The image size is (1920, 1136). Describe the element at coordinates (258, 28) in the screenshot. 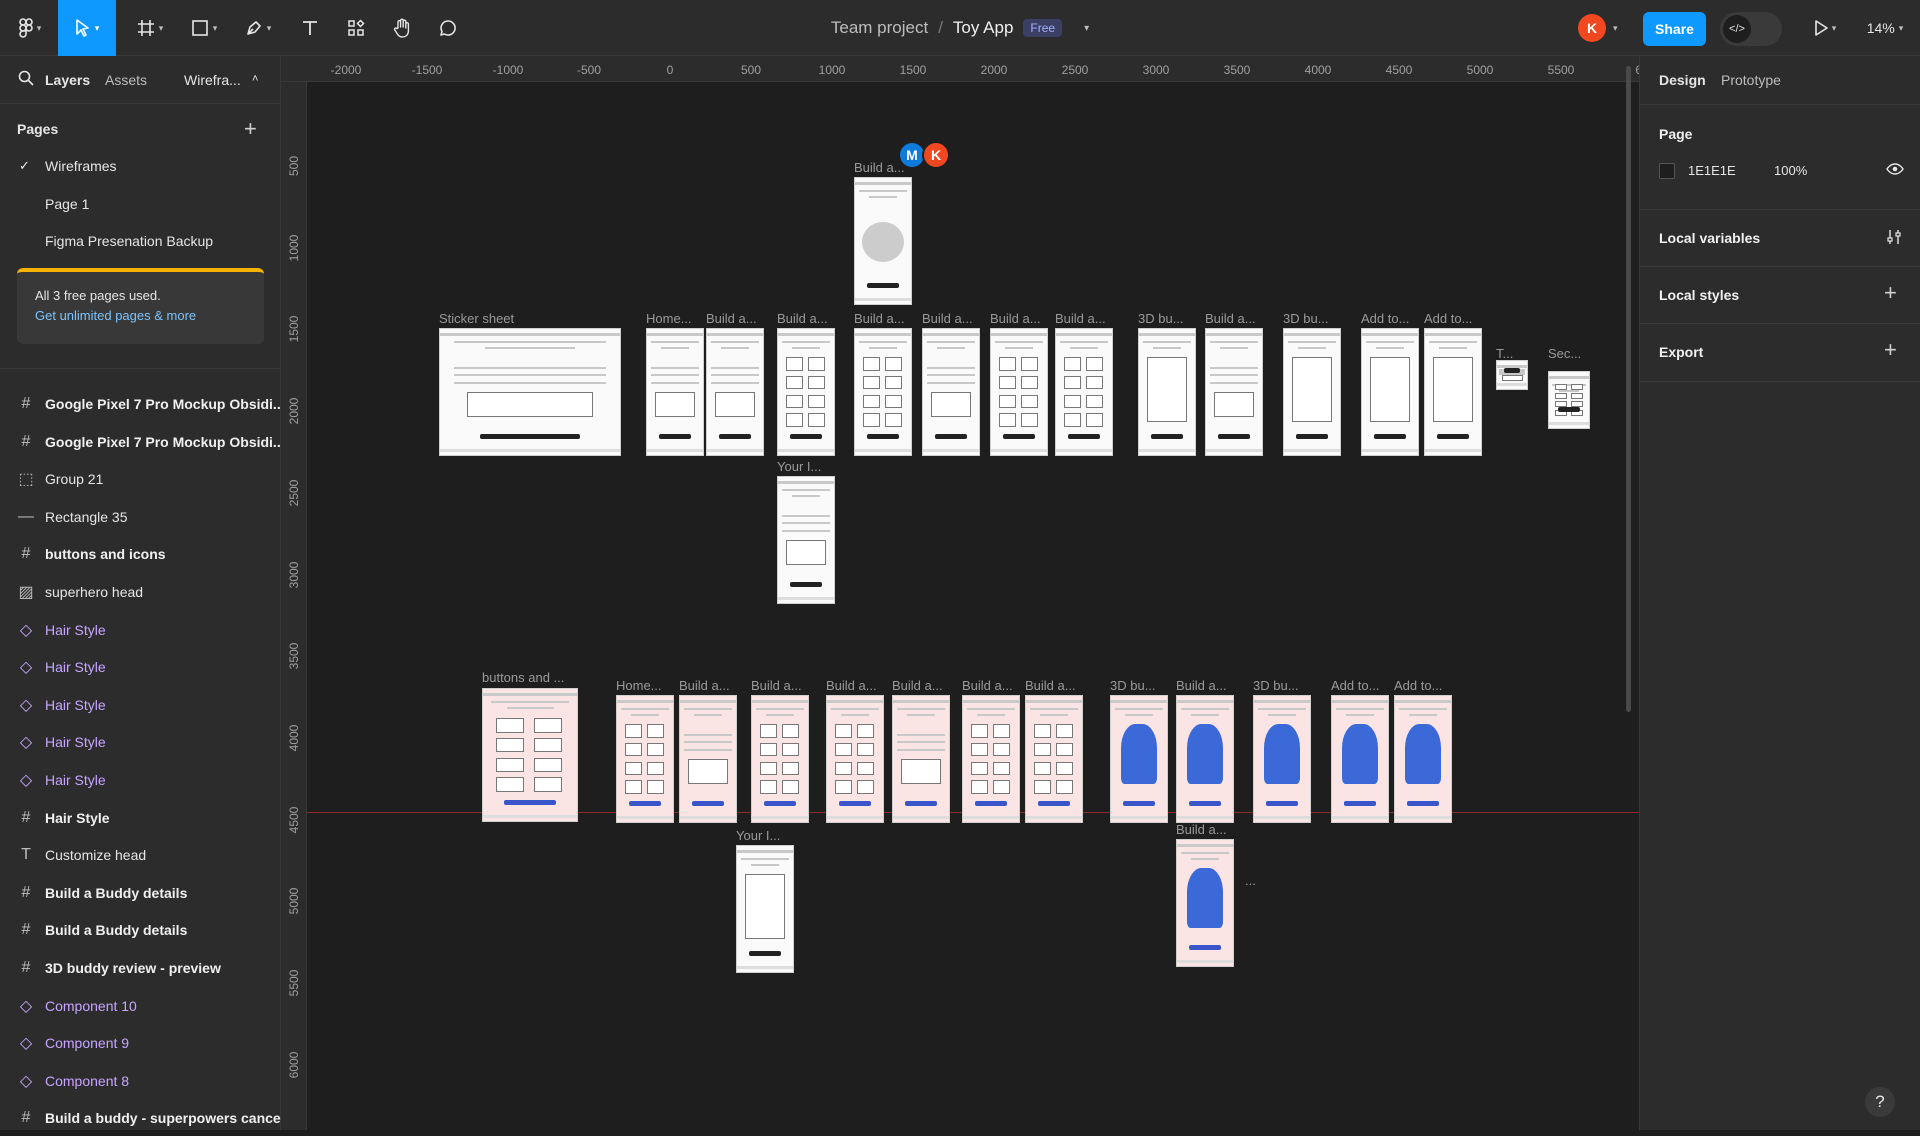

I see `pen-tool-button: ▾` at that location.